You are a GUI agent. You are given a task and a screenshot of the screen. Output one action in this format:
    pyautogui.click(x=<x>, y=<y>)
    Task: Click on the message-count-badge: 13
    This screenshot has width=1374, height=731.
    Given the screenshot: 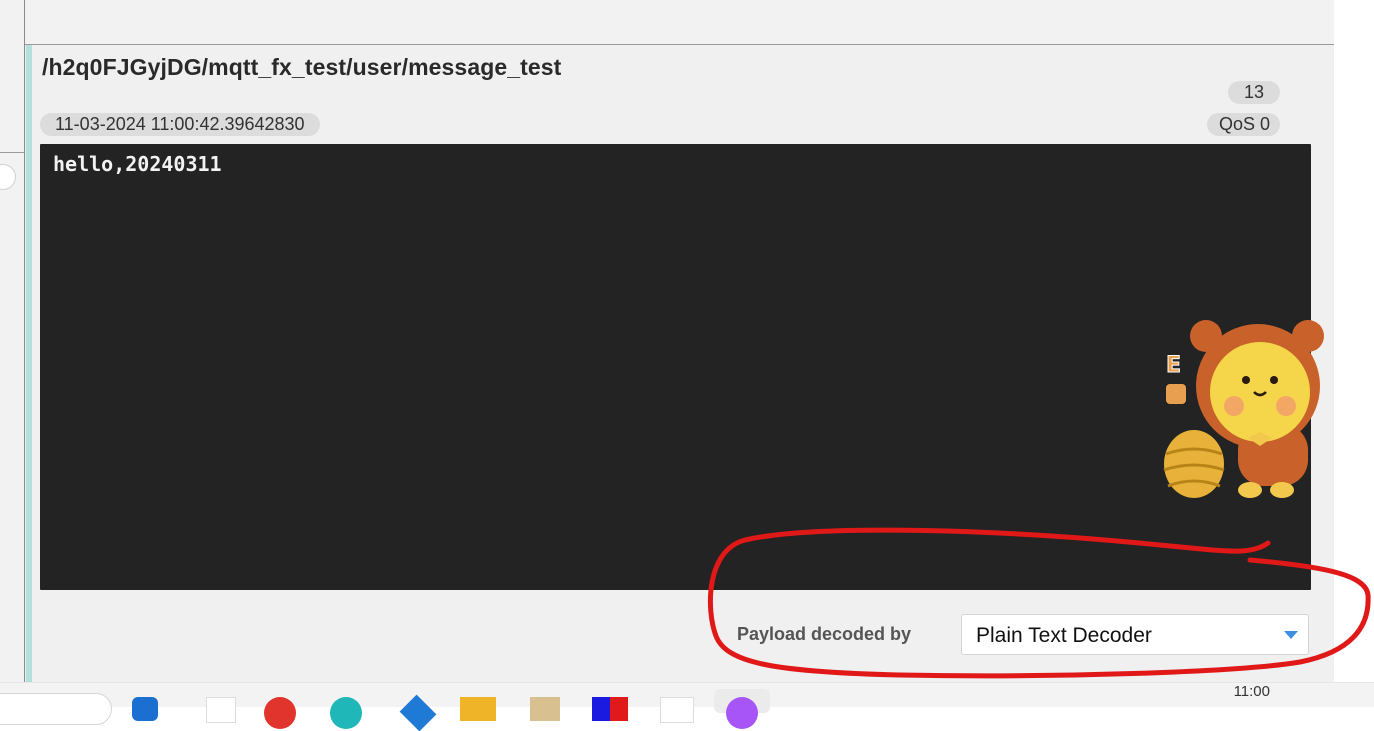 What is the action you would take?
    pyautogui.click(x=1253, y=92)
    